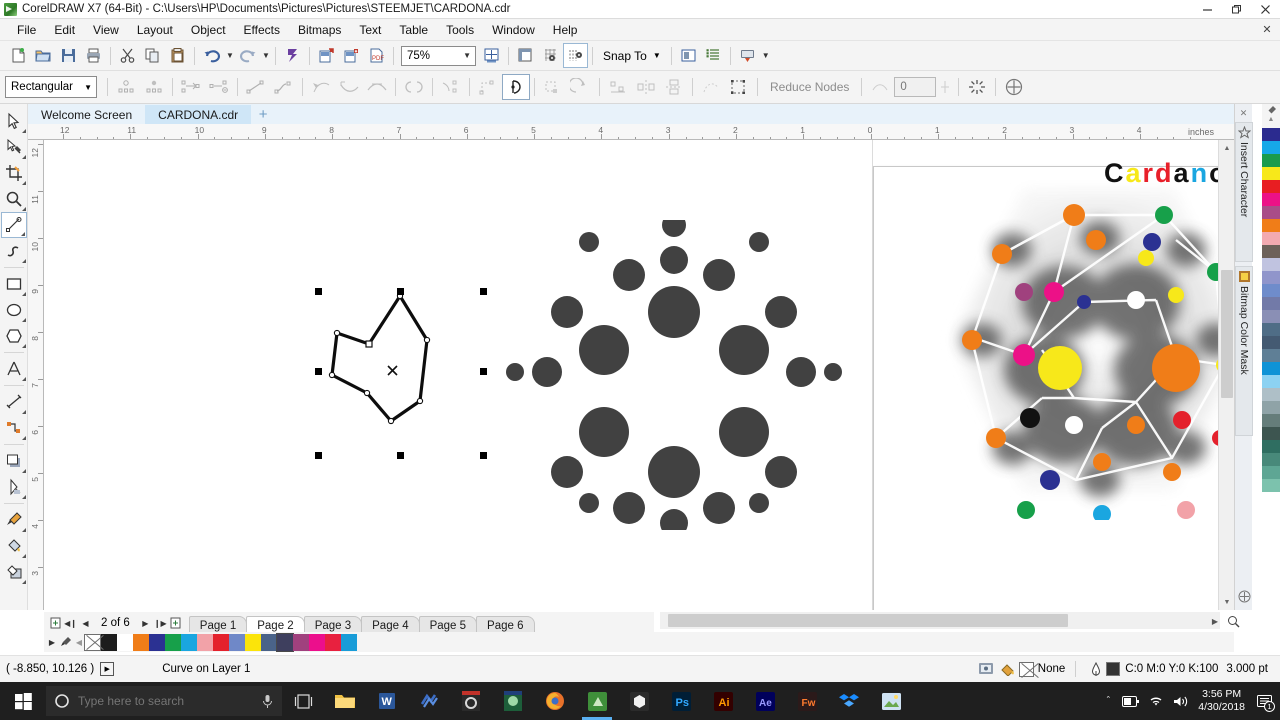  Describe the element at coordinates (1221, 701) in the screenshot. I see `taskbar-clock: 3:56 PM 4/30/2018` at that location.